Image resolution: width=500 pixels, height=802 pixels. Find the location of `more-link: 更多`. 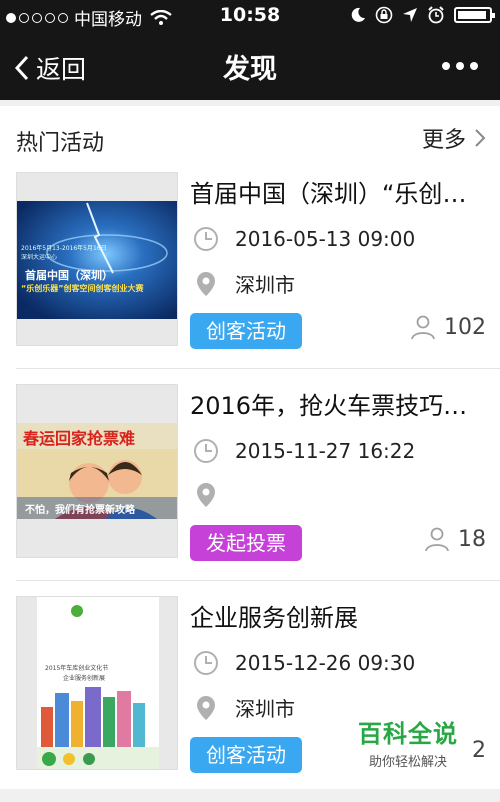

more-link: 更多 is located at coordinates (454, 138).